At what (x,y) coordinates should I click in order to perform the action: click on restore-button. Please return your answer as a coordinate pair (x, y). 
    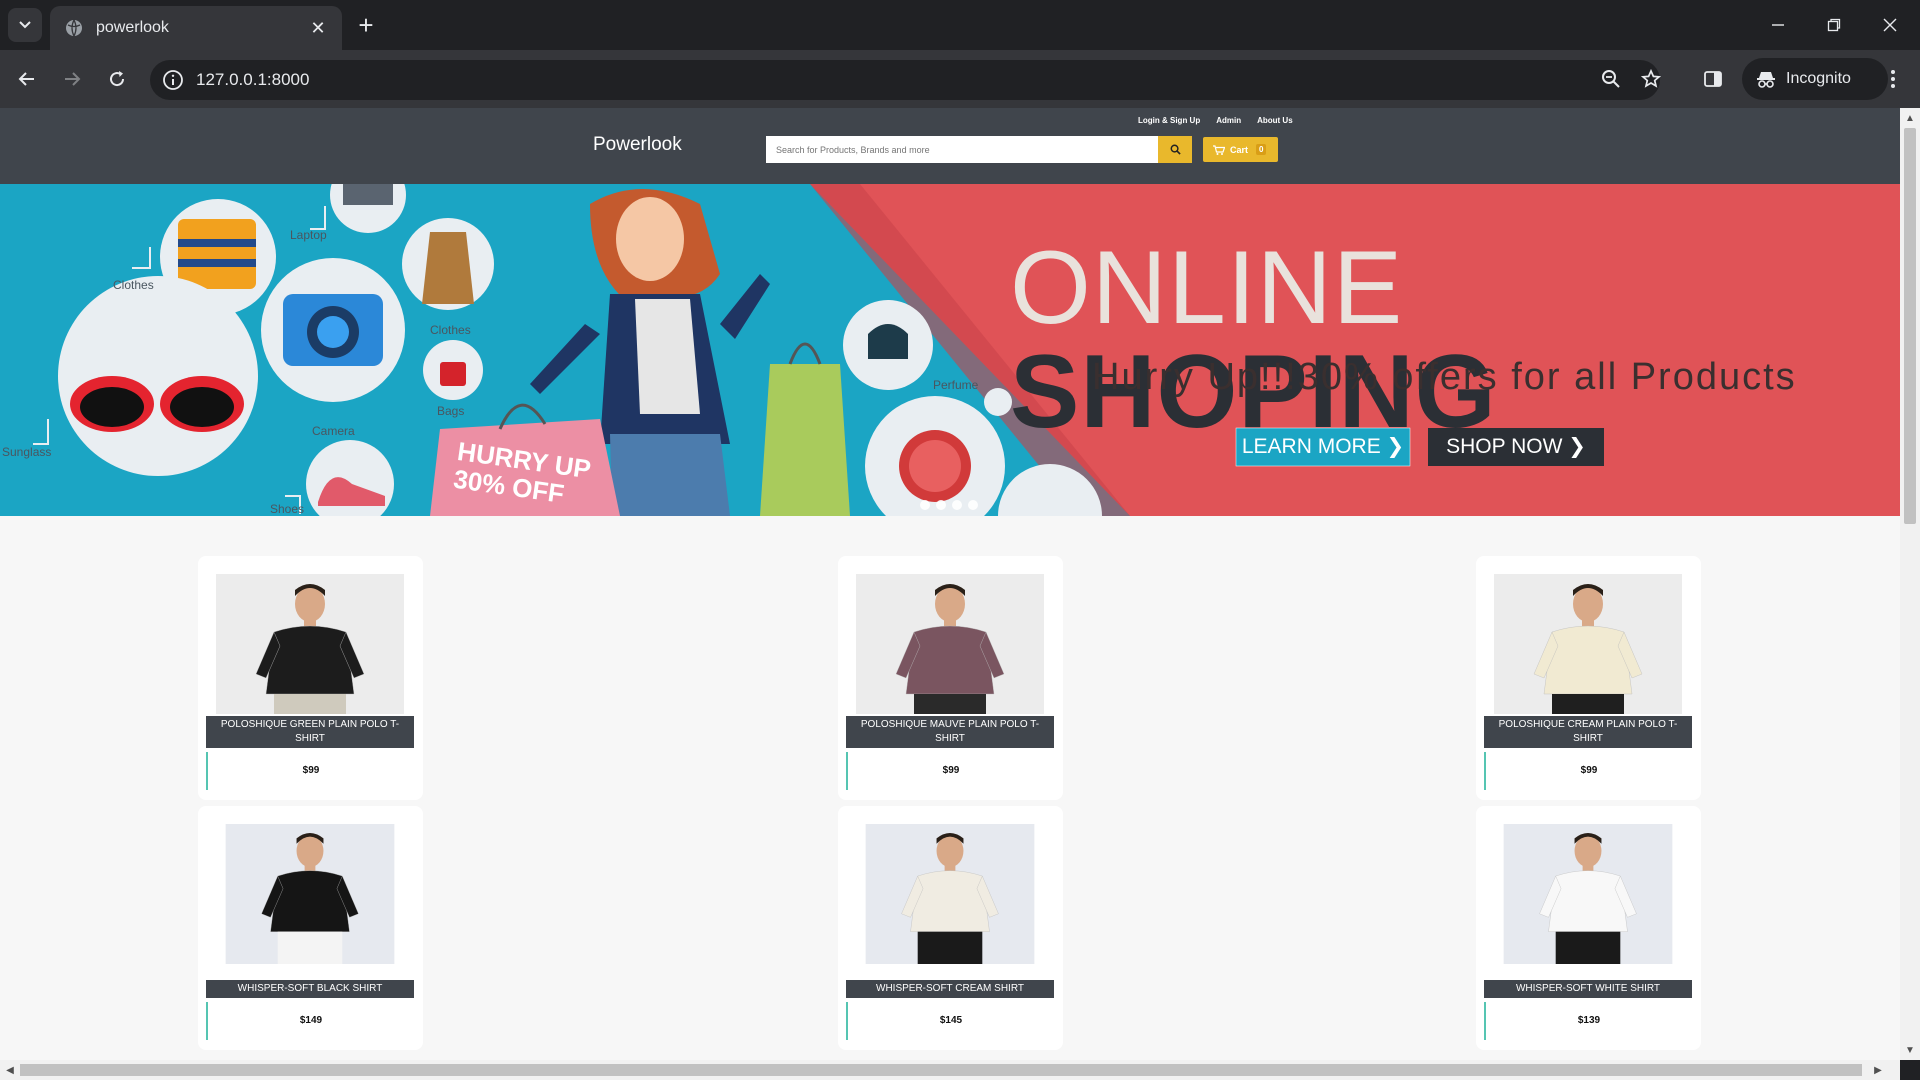
    Looking at the image, I should click on (1834, 25).